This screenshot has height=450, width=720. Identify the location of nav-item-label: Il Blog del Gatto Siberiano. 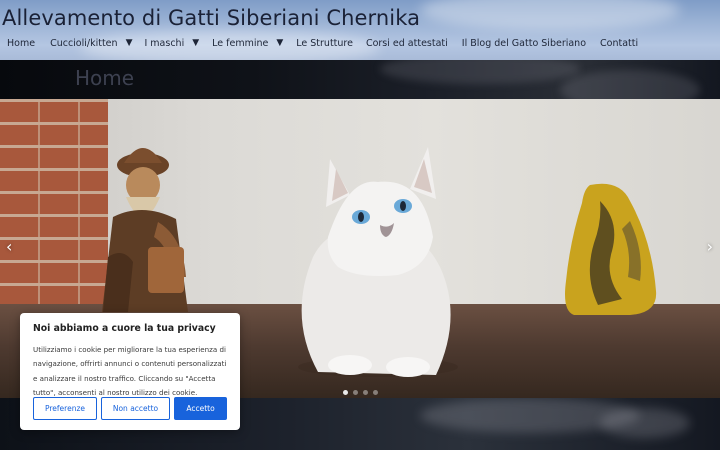
(524, 43).